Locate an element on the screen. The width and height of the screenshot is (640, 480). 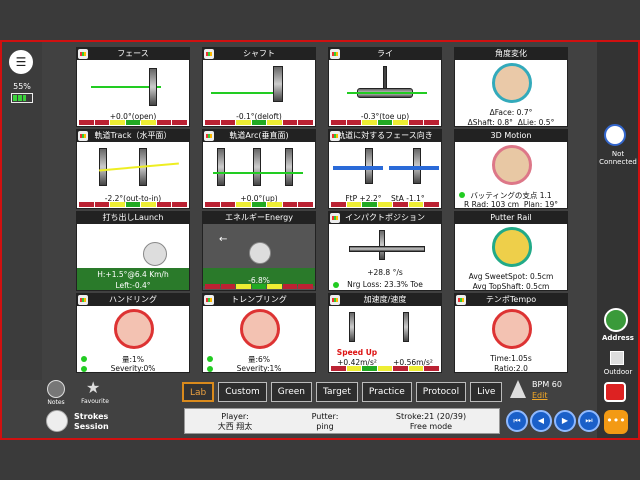
connection-icon is located at coordinates (615, 135).